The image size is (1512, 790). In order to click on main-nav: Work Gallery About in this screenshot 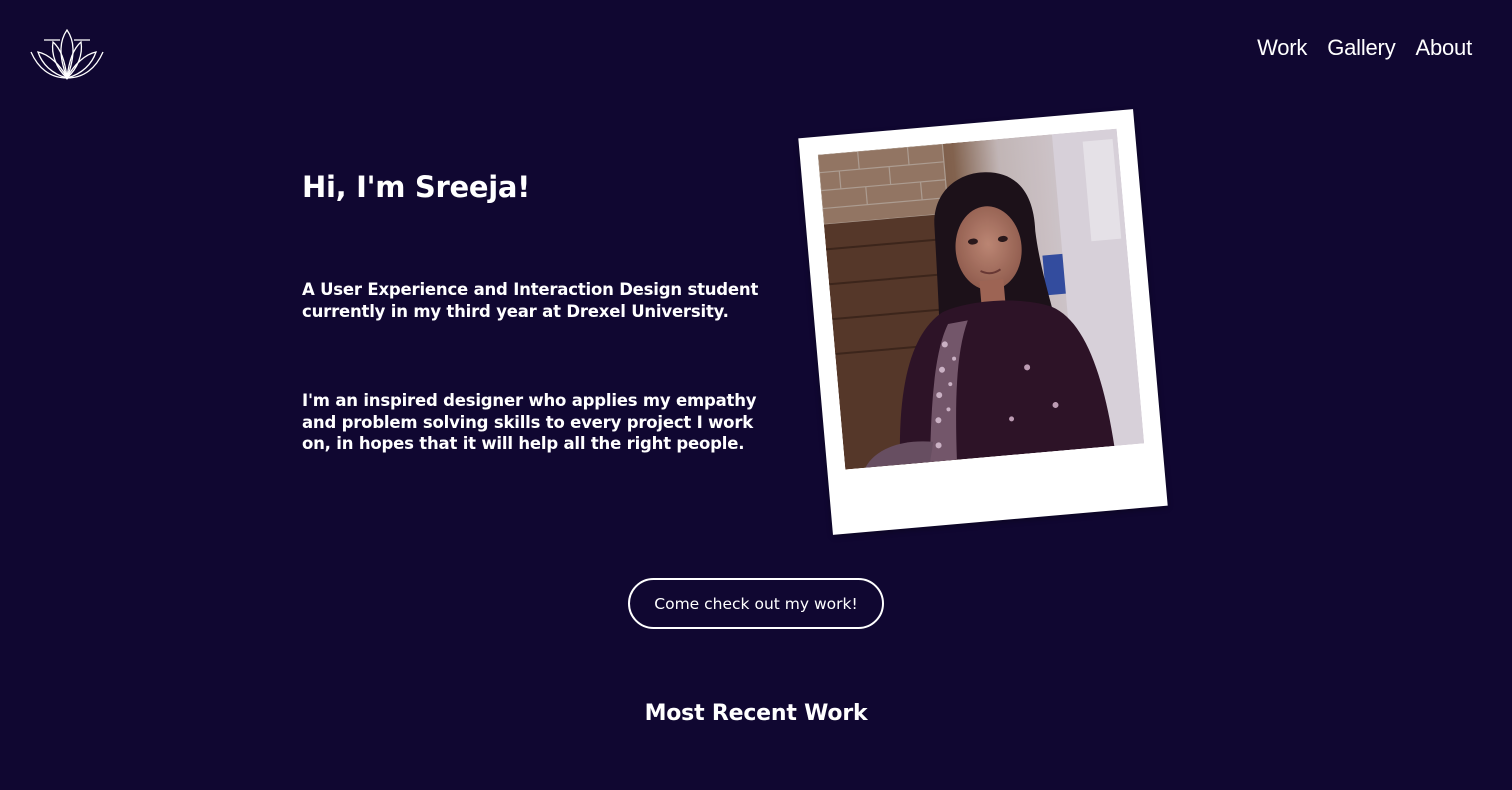, I will do `click(1364, 48)`.